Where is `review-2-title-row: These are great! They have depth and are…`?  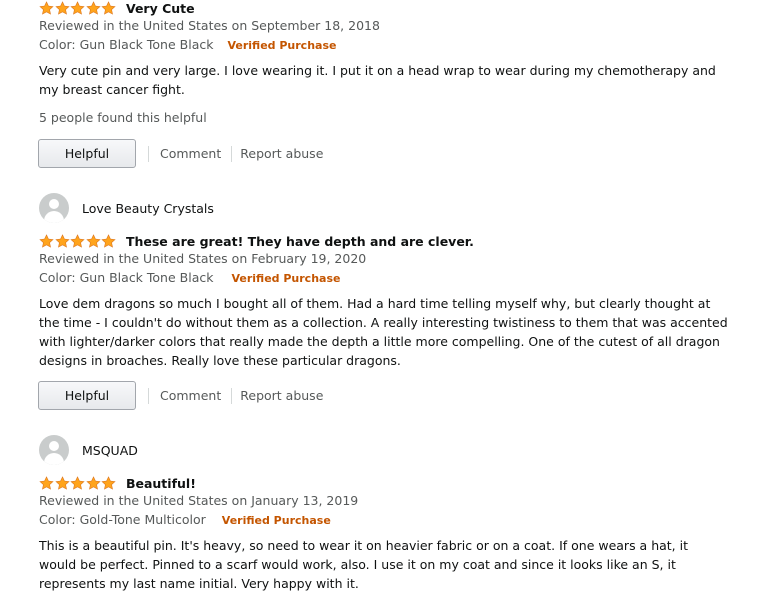 review-2-title-row: These are great! They have depth and are… is located at coordinates (256, 241).